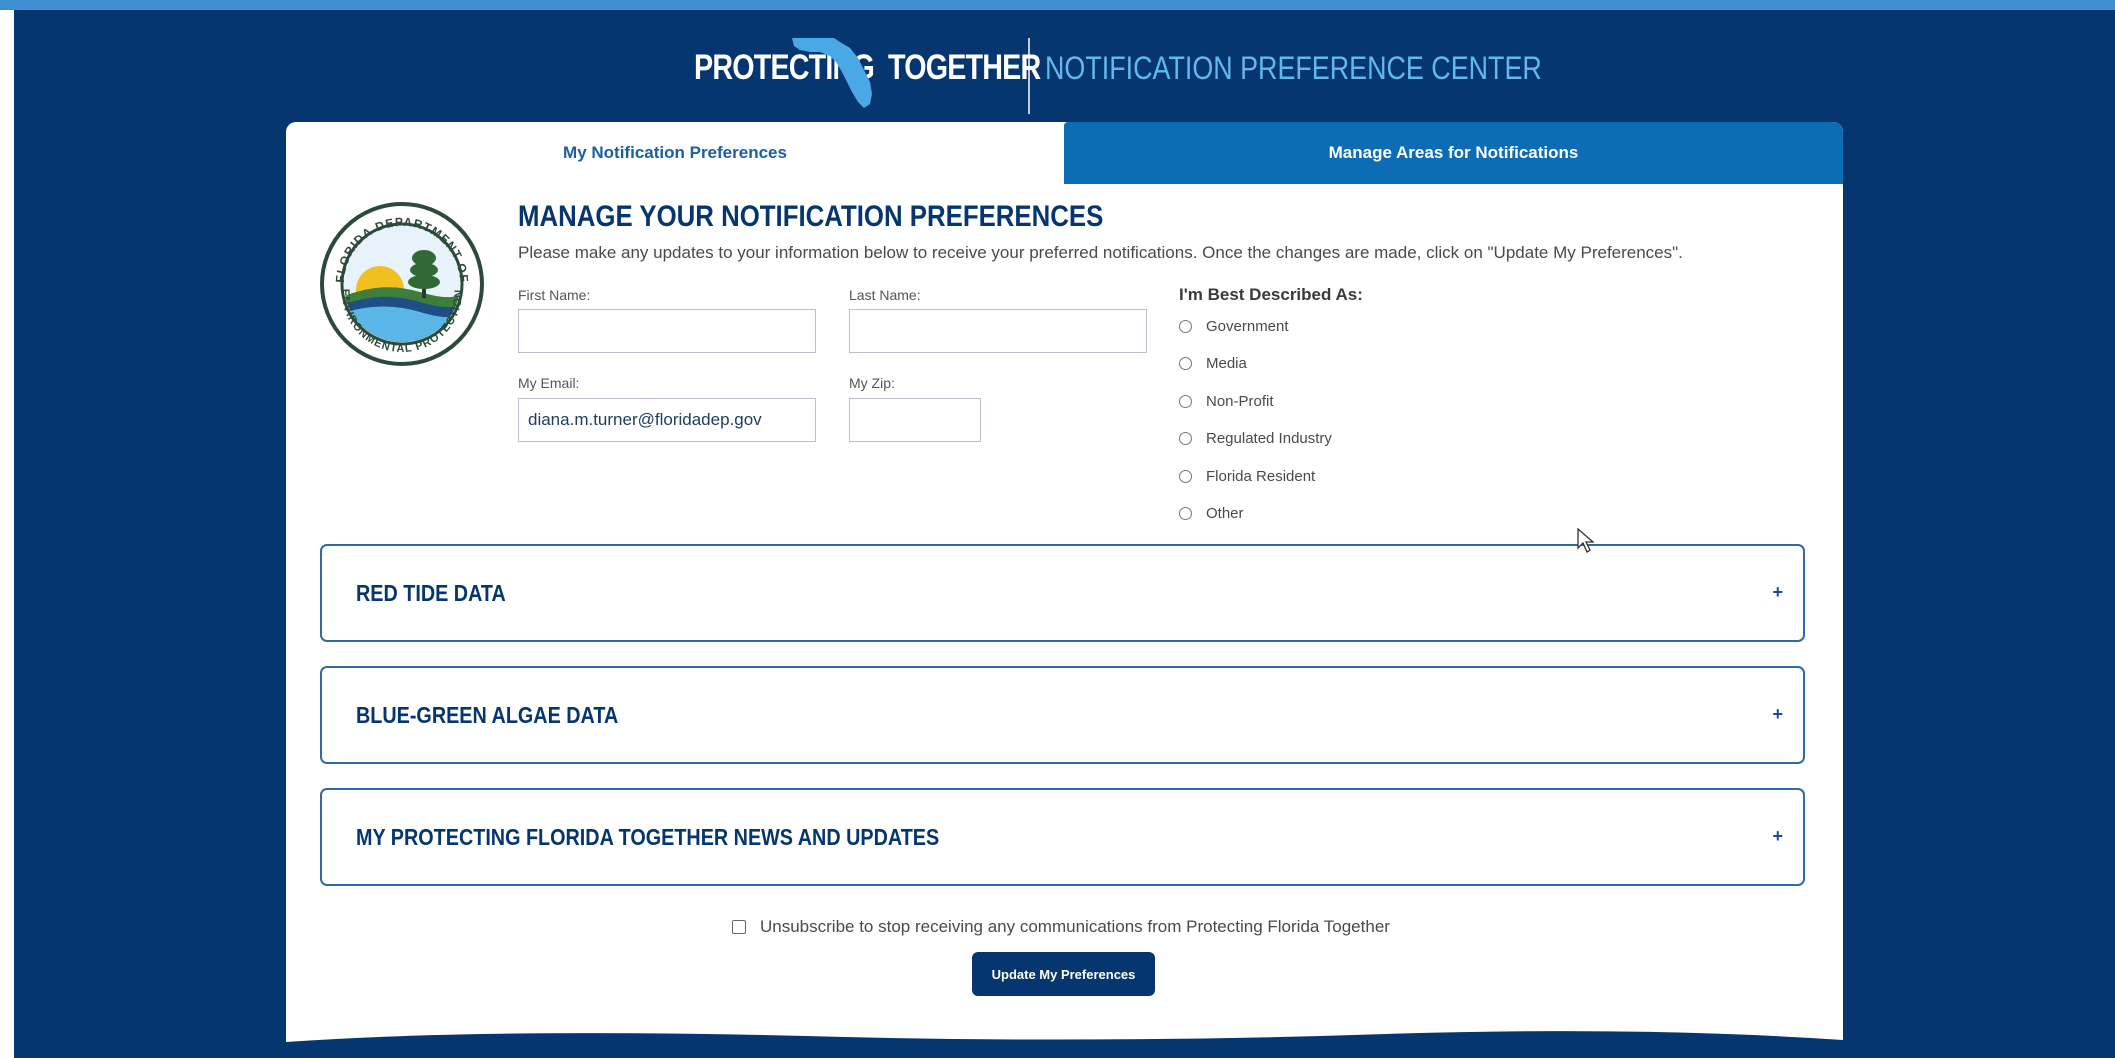  Describe the element at coordinates (1226, 363) in the screenshot. I see `radio-label: Media` at that location.